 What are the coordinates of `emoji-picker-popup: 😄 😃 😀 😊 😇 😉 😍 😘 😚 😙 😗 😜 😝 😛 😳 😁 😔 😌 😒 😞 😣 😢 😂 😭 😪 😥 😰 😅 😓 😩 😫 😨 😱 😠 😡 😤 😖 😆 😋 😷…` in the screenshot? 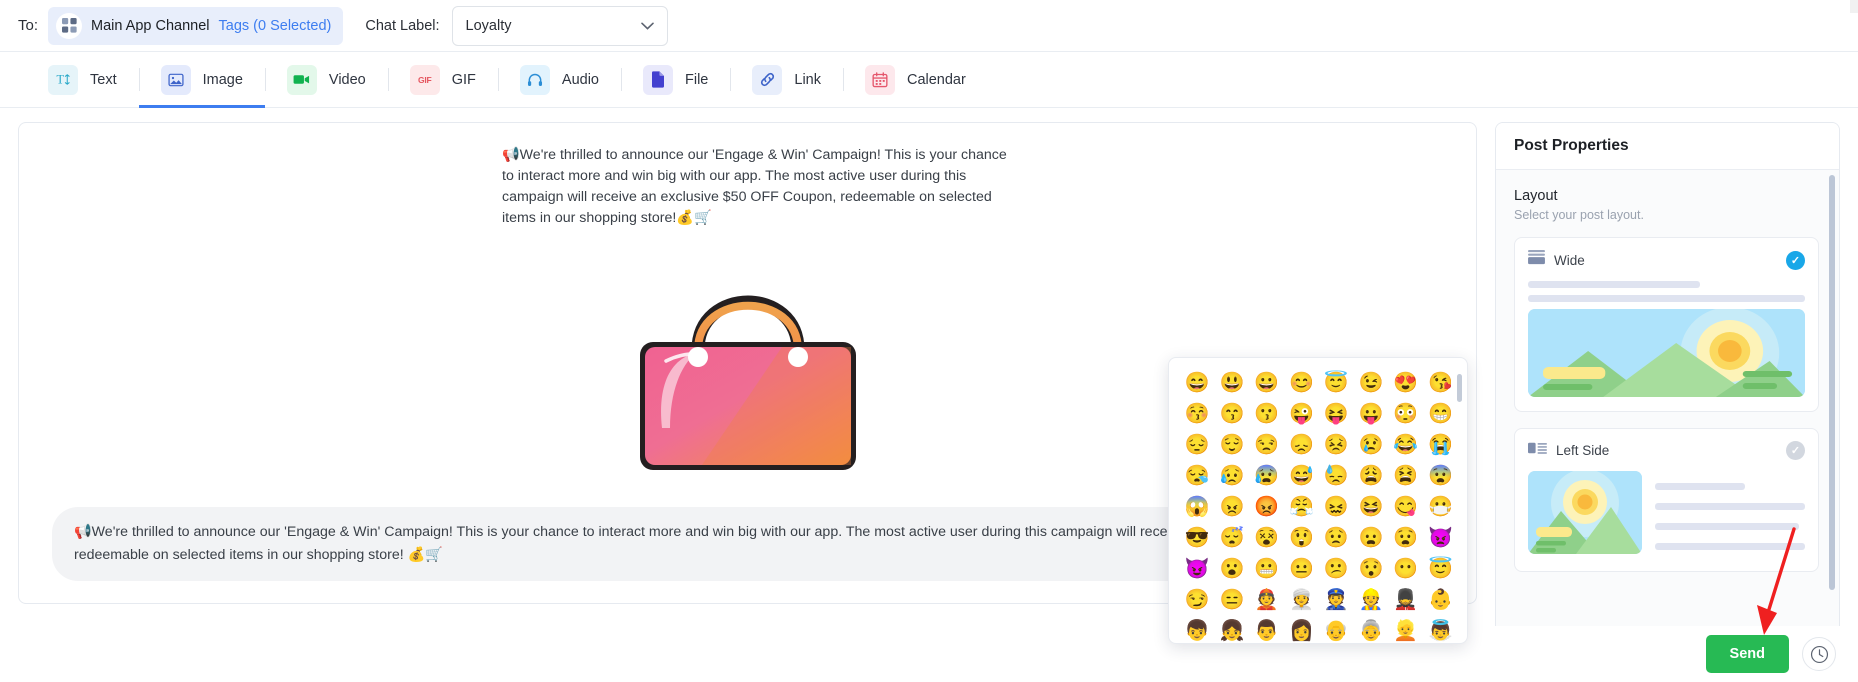 It's located at (1318, 500).